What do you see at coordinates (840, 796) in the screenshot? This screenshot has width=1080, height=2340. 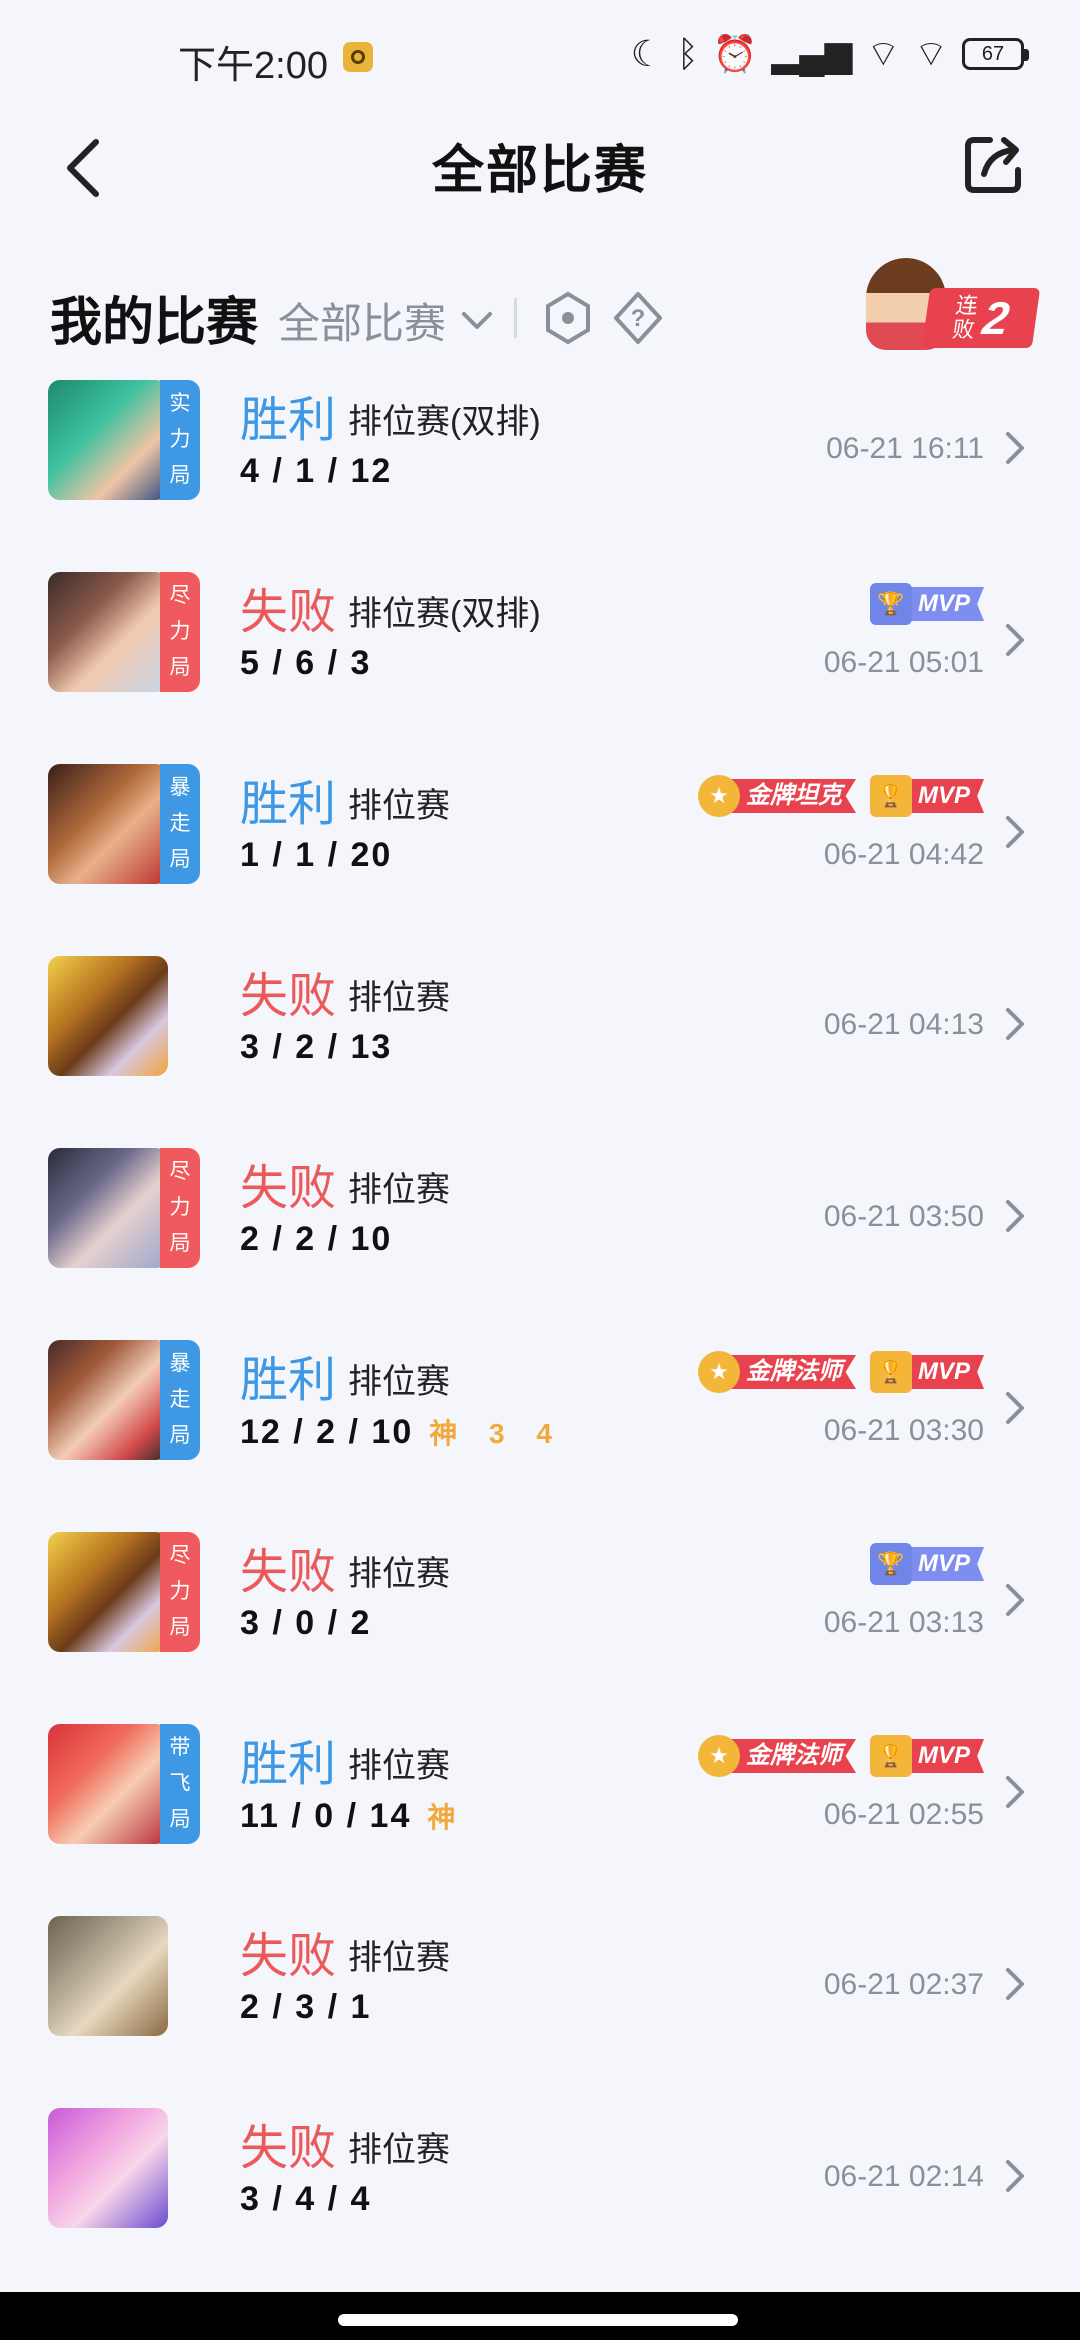 I see `match-badges: ★ 金牌坦克 🏆 MVP` at bounding box center [840, 796].